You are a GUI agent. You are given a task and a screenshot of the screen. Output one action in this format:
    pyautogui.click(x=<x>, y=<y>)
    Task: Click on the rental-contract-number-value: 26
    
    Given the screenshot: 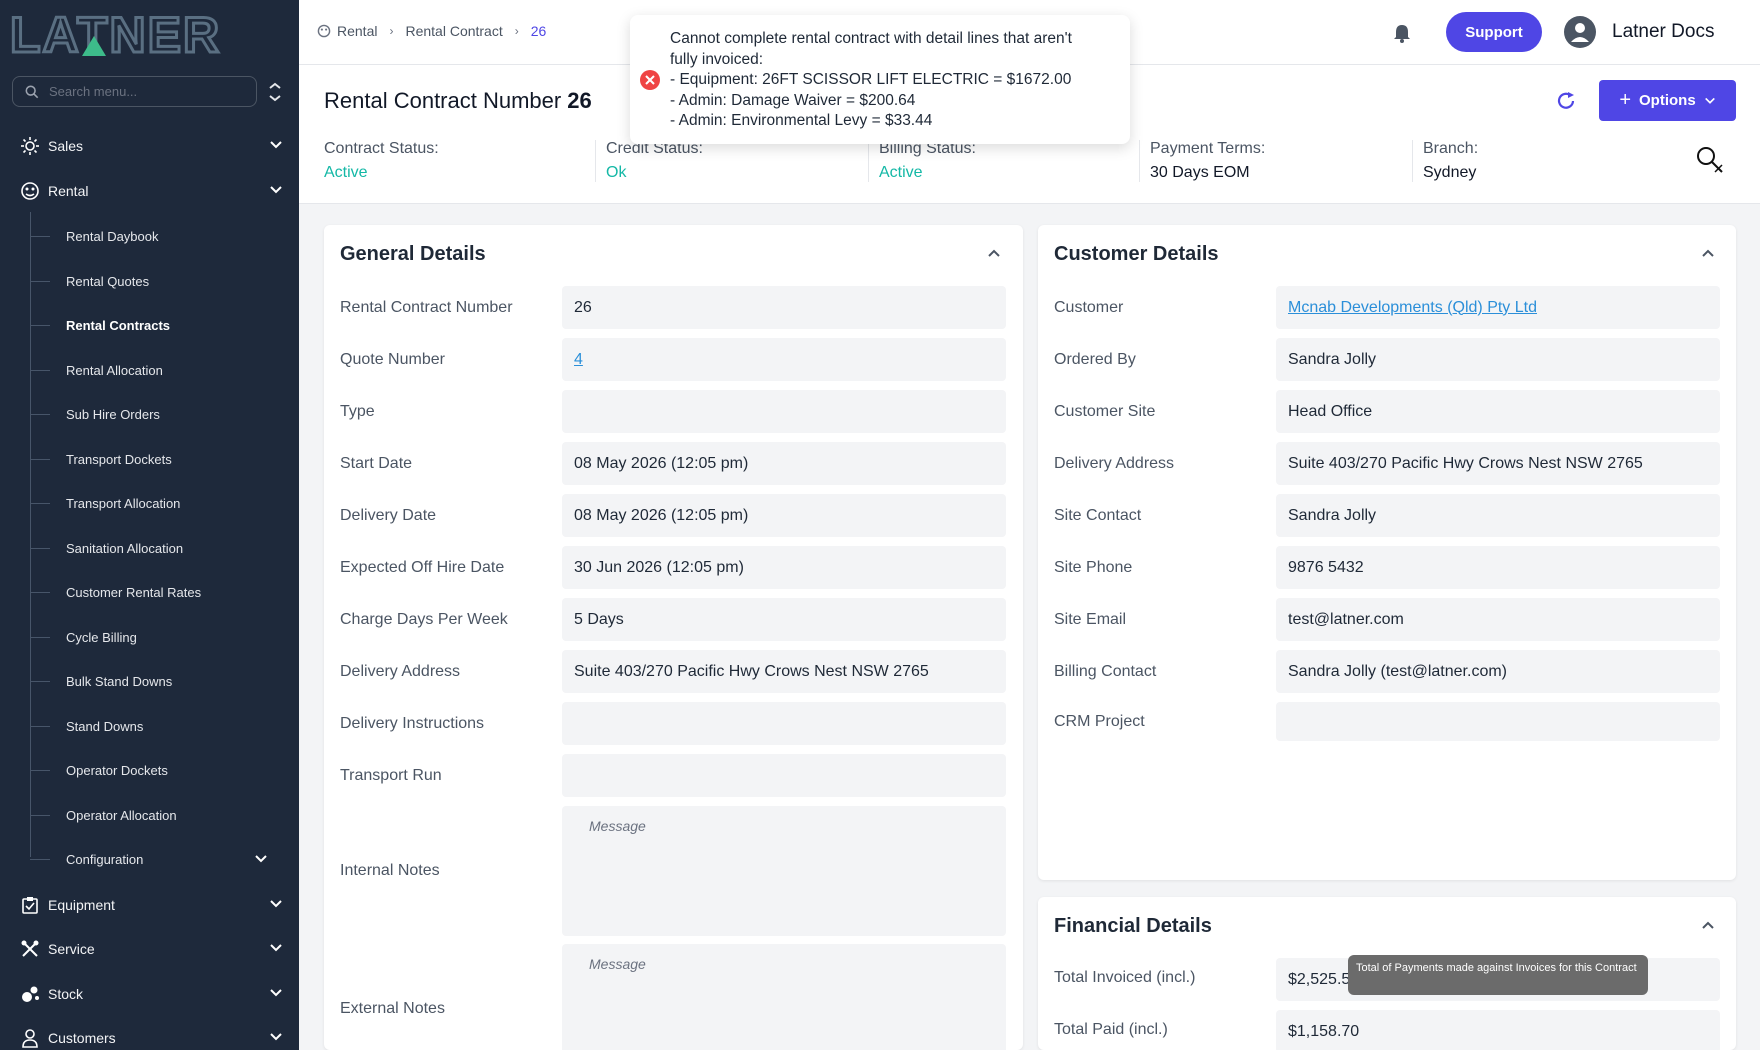 What is the action you would take?
    pyautogui.click(x=784, y=307)
    